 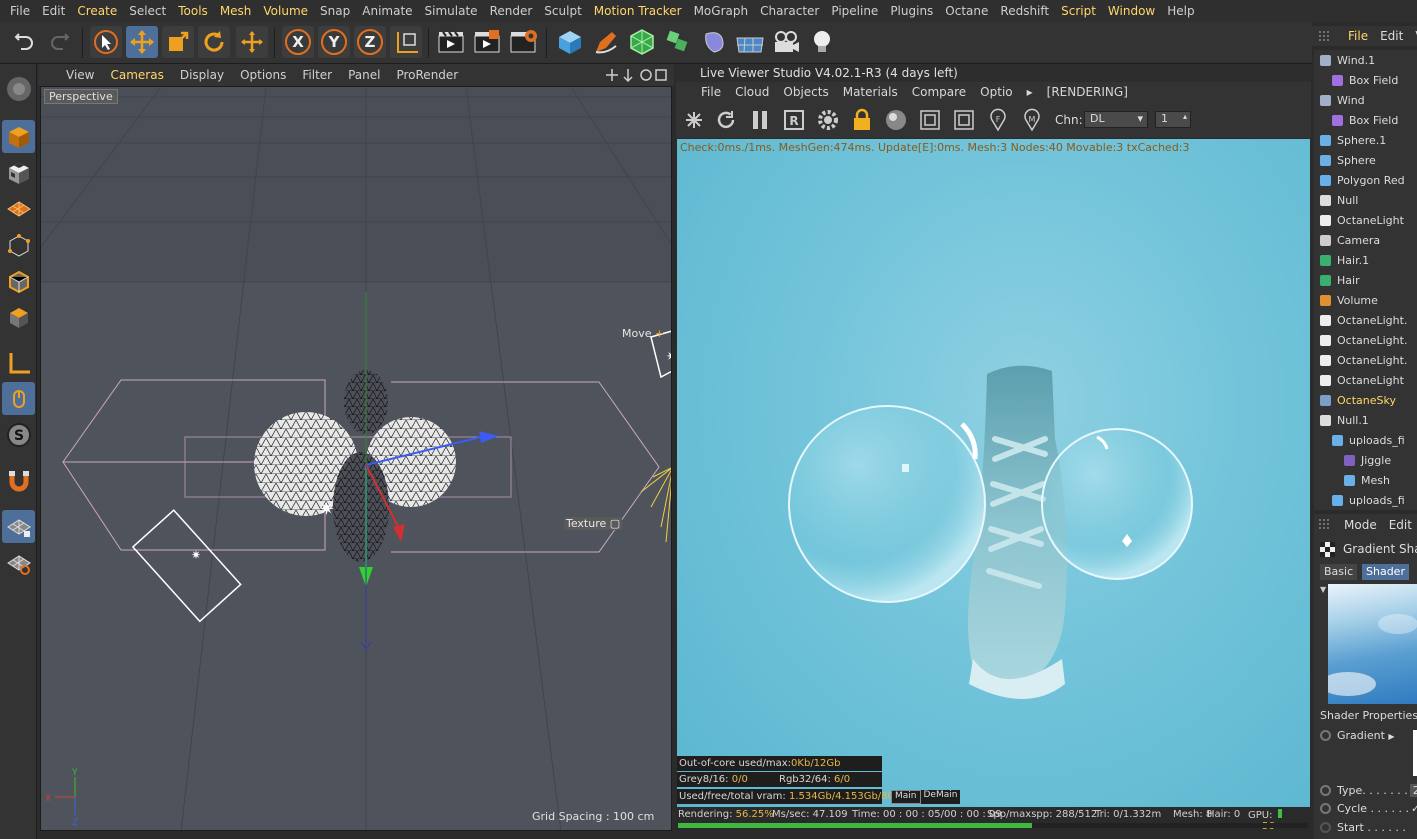 I want to click on region-render-icon: R, so click(x=794, y=120).